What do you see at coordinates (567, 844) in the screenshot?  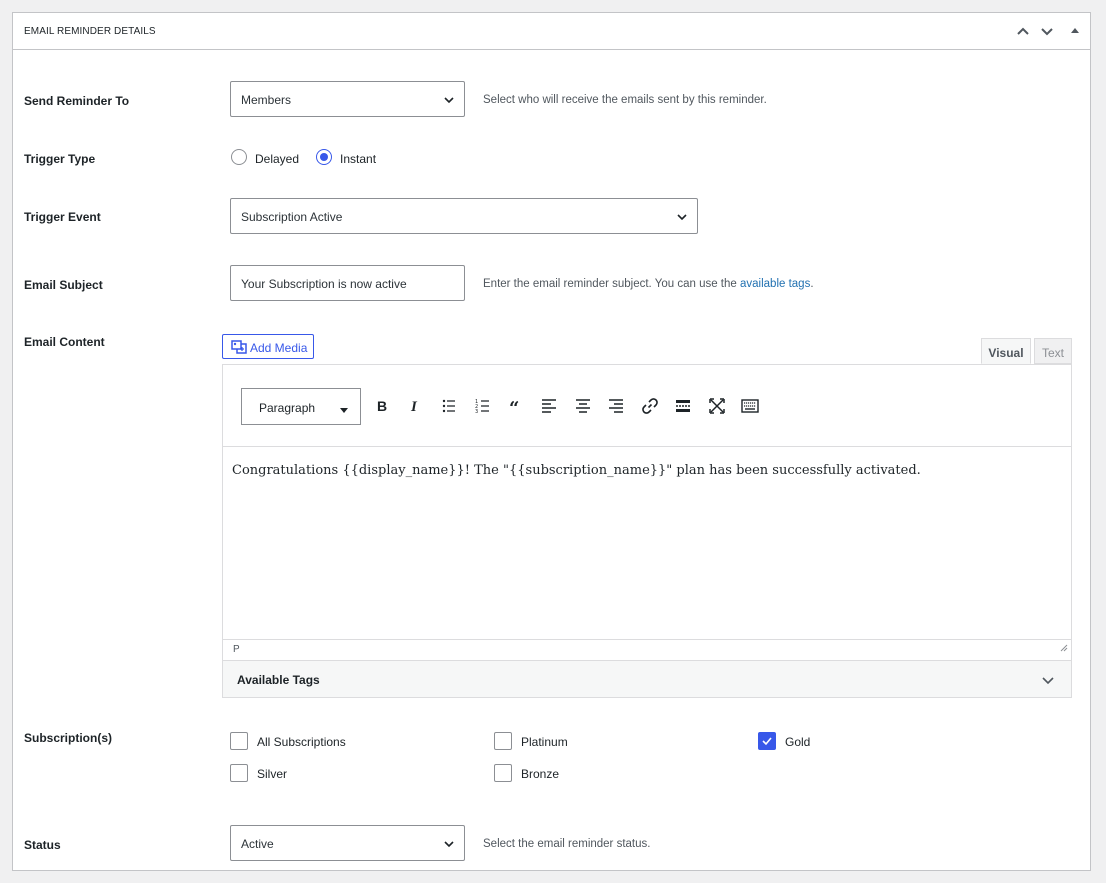 I see `status-description: Select the email reminder status.` at bounding box center [567, 844].